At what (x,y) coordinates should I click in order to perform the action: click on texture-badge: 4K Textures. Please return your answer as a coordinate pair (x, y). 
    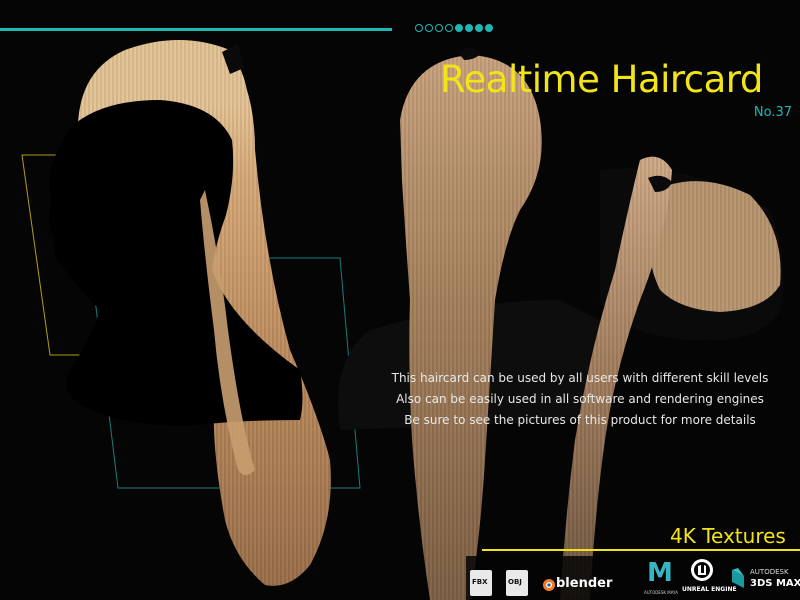
    Looking at the image, I should click on (728, 536).